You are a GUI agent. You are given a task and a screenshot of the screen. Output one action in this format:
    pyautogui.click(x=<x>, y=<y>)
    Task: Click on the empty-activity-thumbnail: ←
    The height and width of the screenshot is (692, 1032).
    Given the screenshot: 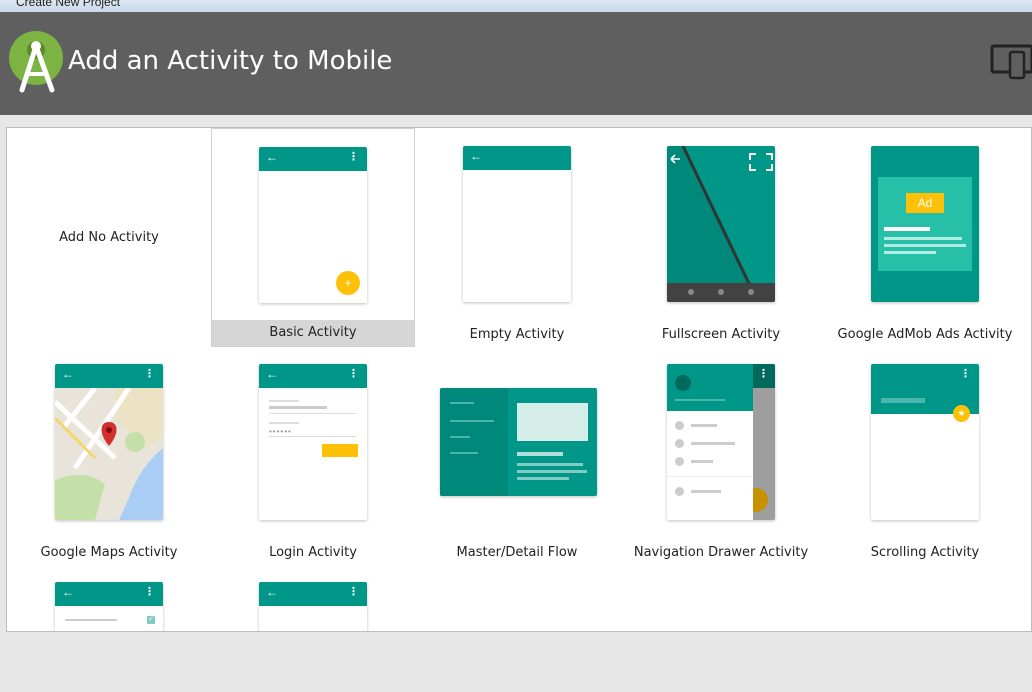 What is the action you would take?
    pyautogui.click(x=517, y=224)
    